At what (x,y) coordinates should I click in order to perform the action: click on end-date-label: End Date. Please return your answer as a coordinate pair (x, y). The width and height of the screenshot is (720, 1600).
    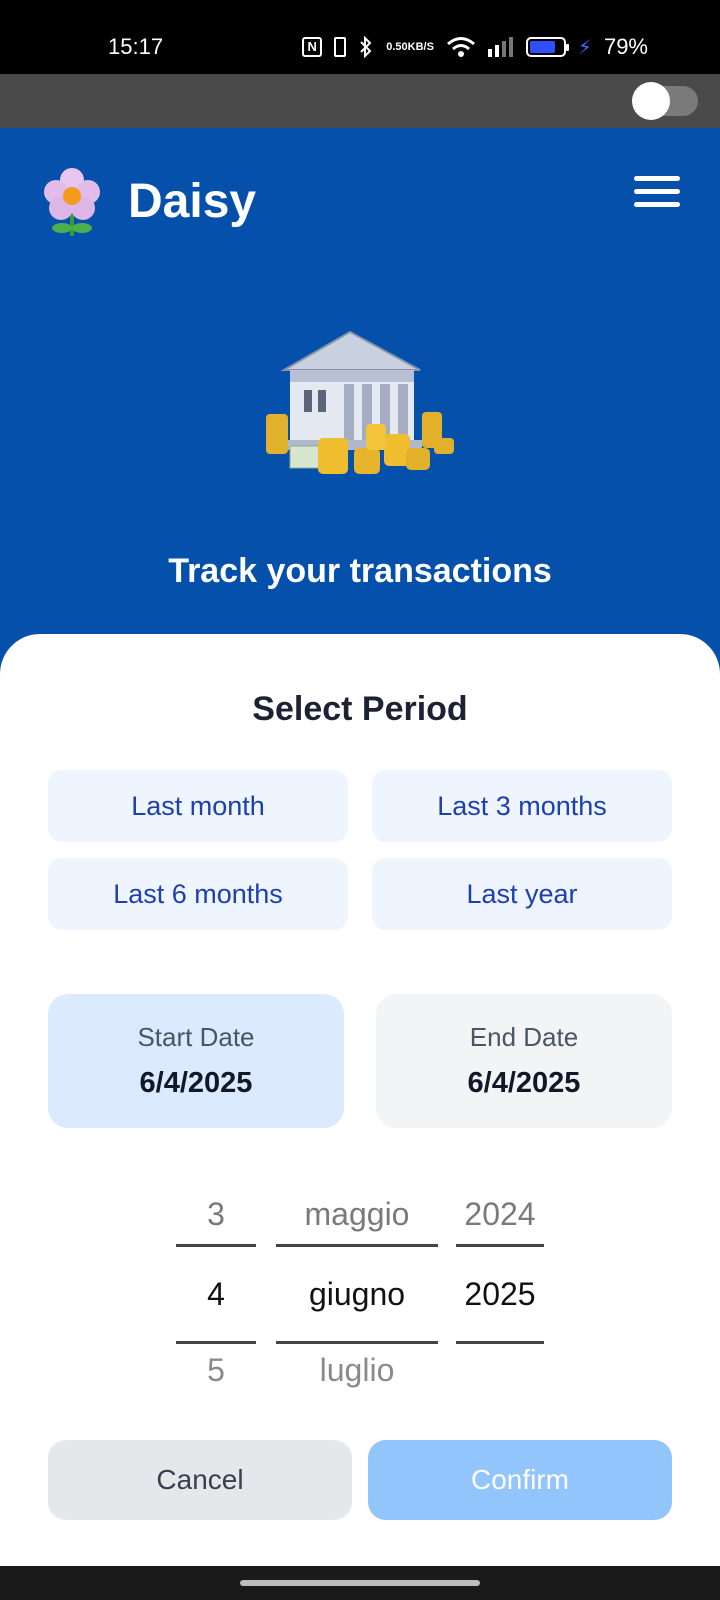
    Looking at the image, I should click on (524, 1037).